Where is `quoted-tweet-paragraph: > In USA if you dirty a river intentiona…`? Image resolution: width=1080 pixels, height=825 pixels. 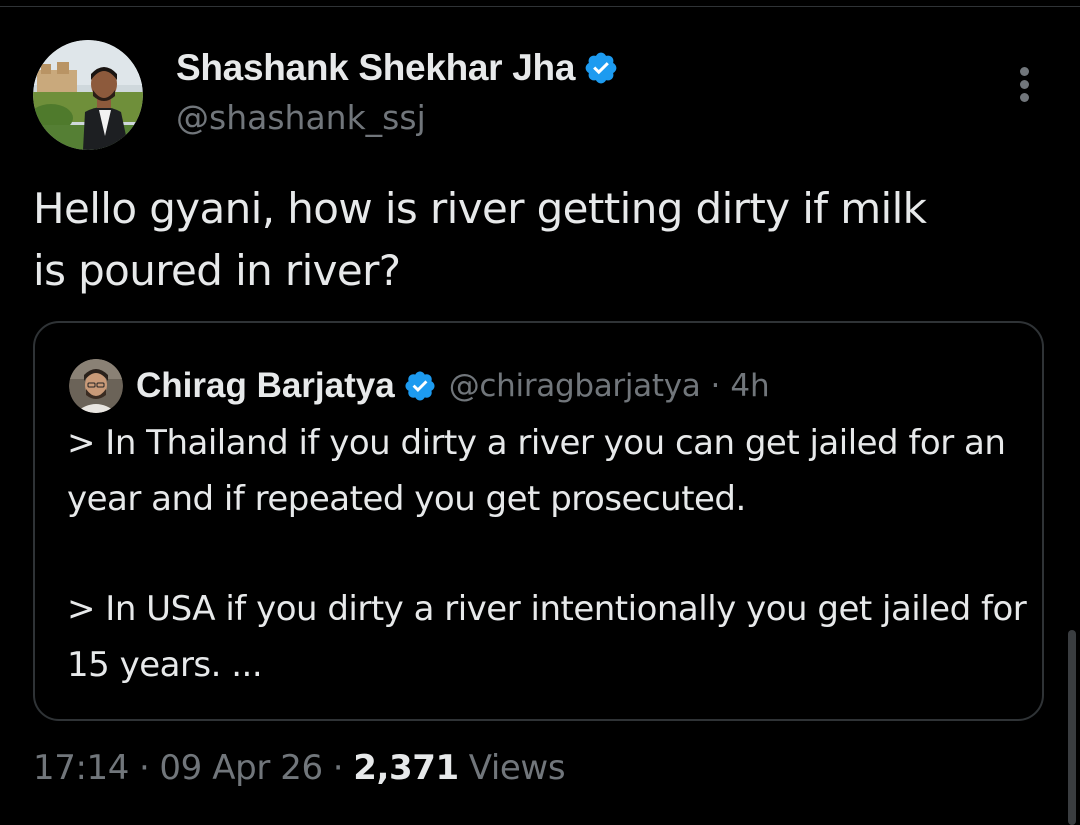
quoted-tweet-paragraph: > In USA if you dirty a river intentiona… is located at coordinates (547, 637).